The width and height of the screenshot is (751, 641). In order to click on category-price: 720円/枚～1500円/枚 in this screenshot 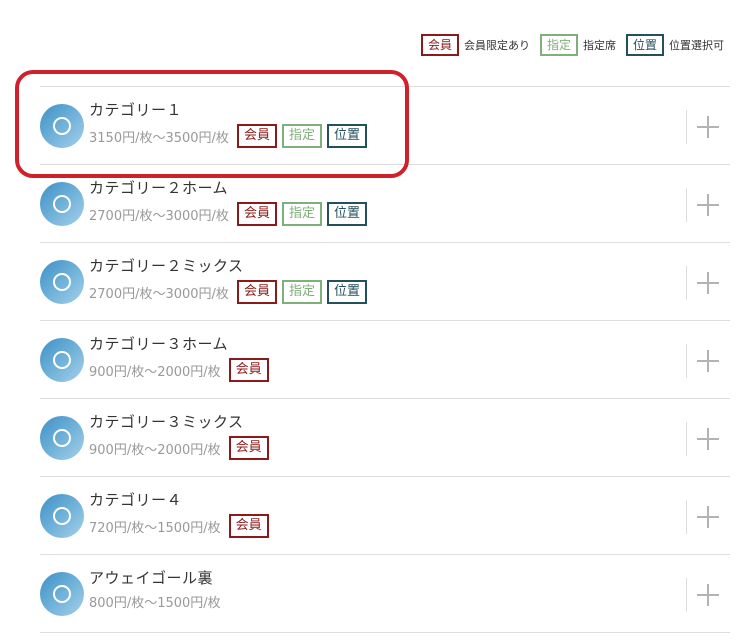, I will do `click(155, 528)`.